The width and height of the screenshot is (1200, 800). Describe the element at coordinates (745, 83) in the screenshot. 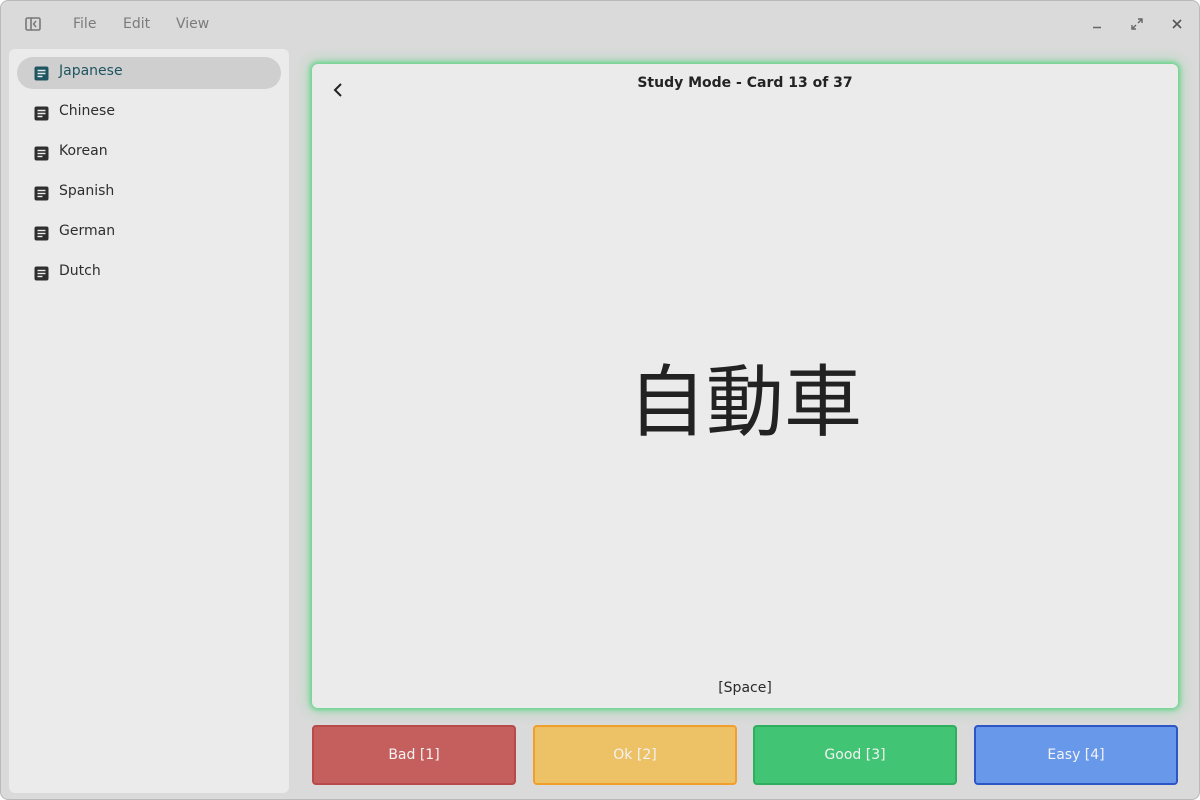

I see `card-title: Study Mode - Card 13 of 37` at that location.